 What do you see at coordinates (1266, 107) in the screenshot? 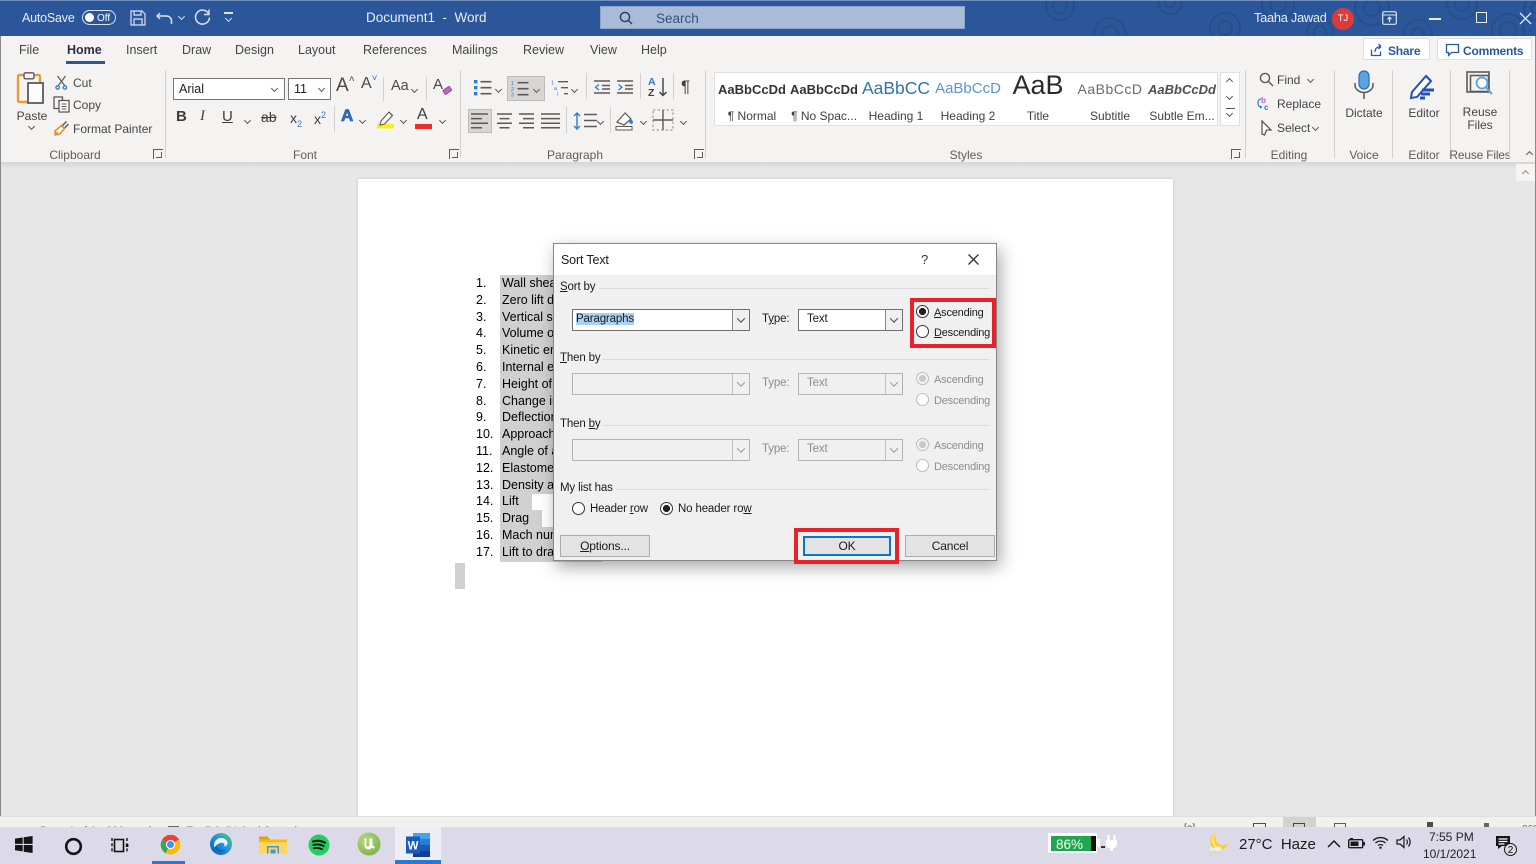
I see `svg-text: c` at bounding box center [1266, 107].